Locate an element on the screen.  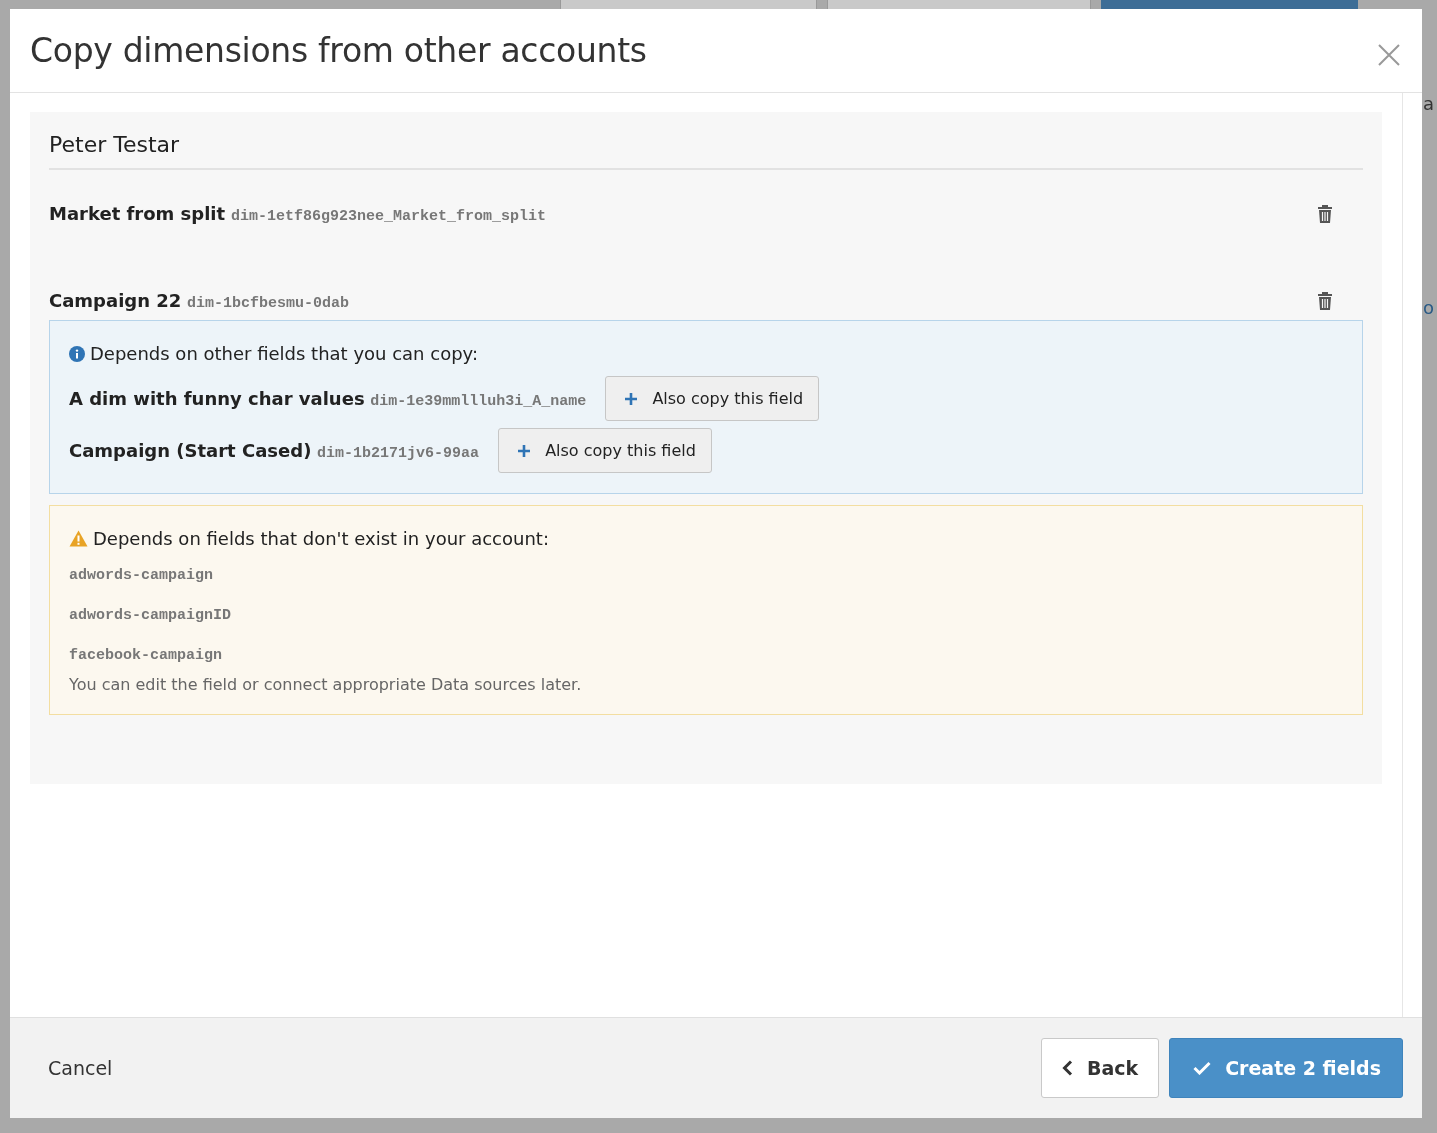
back-button: Back is located at coordinates (1100, 1068).